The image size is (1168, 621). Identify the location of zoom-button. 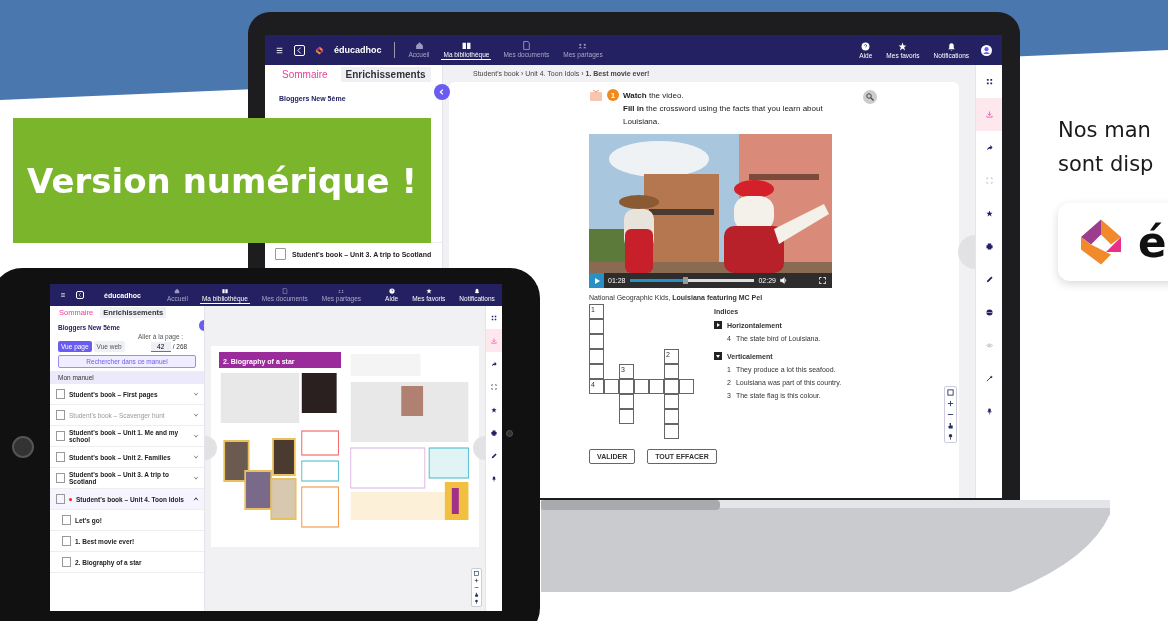
(870, 97).